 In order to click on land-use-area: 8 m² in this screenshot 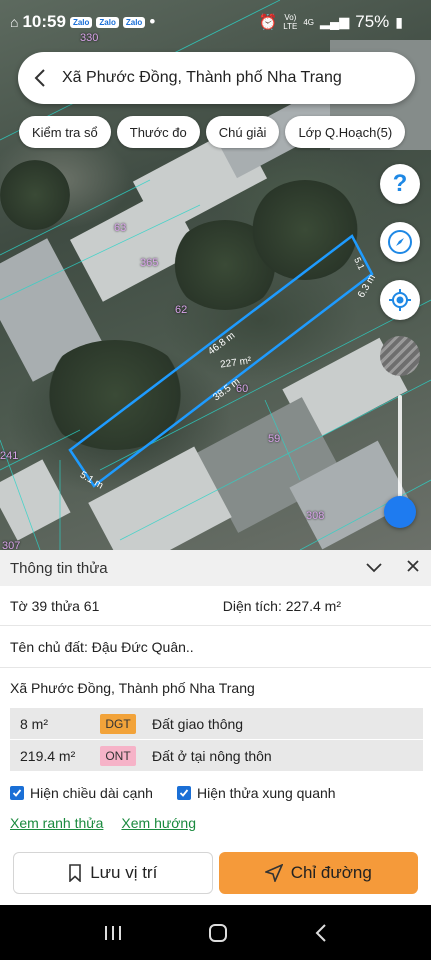, I will do `click(34, 723)`.